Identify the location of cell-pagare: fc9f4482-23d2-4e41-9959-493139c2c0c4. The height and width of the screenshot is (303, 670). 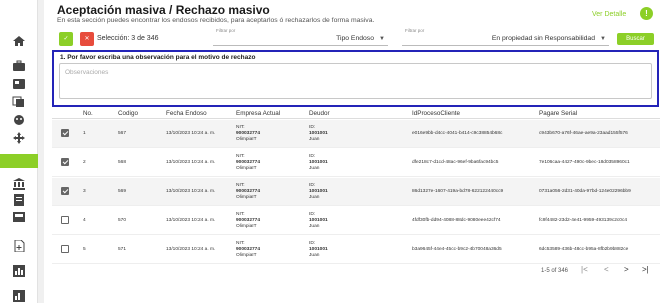
(583, 220).